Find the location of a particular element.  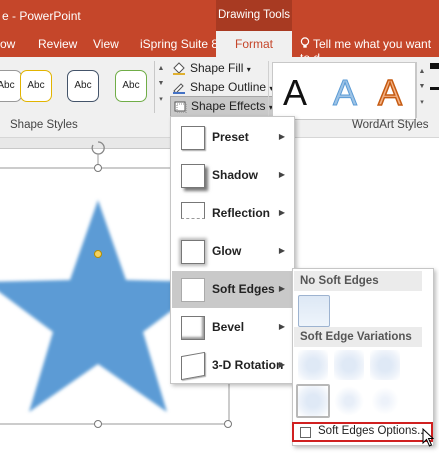

text-fill-swatch is located at coordinates (434, 66).